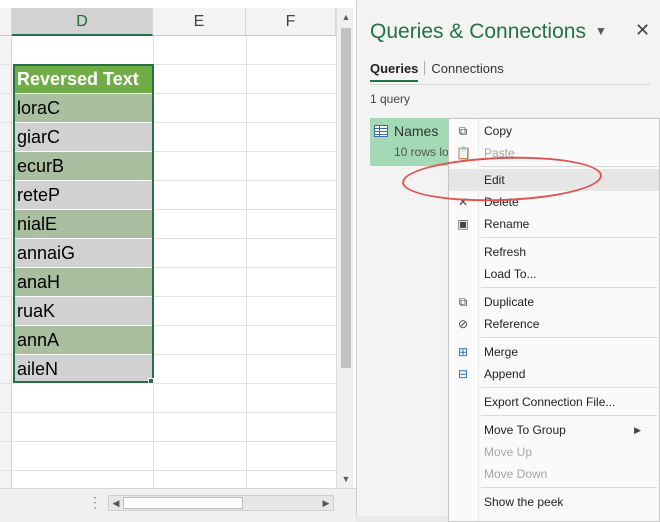 This screenshot has height=522, width=660. What do you see at coordinates (6, 22) in the screenshot?
I see `row-header-corner` at bounding box center [6, 22].